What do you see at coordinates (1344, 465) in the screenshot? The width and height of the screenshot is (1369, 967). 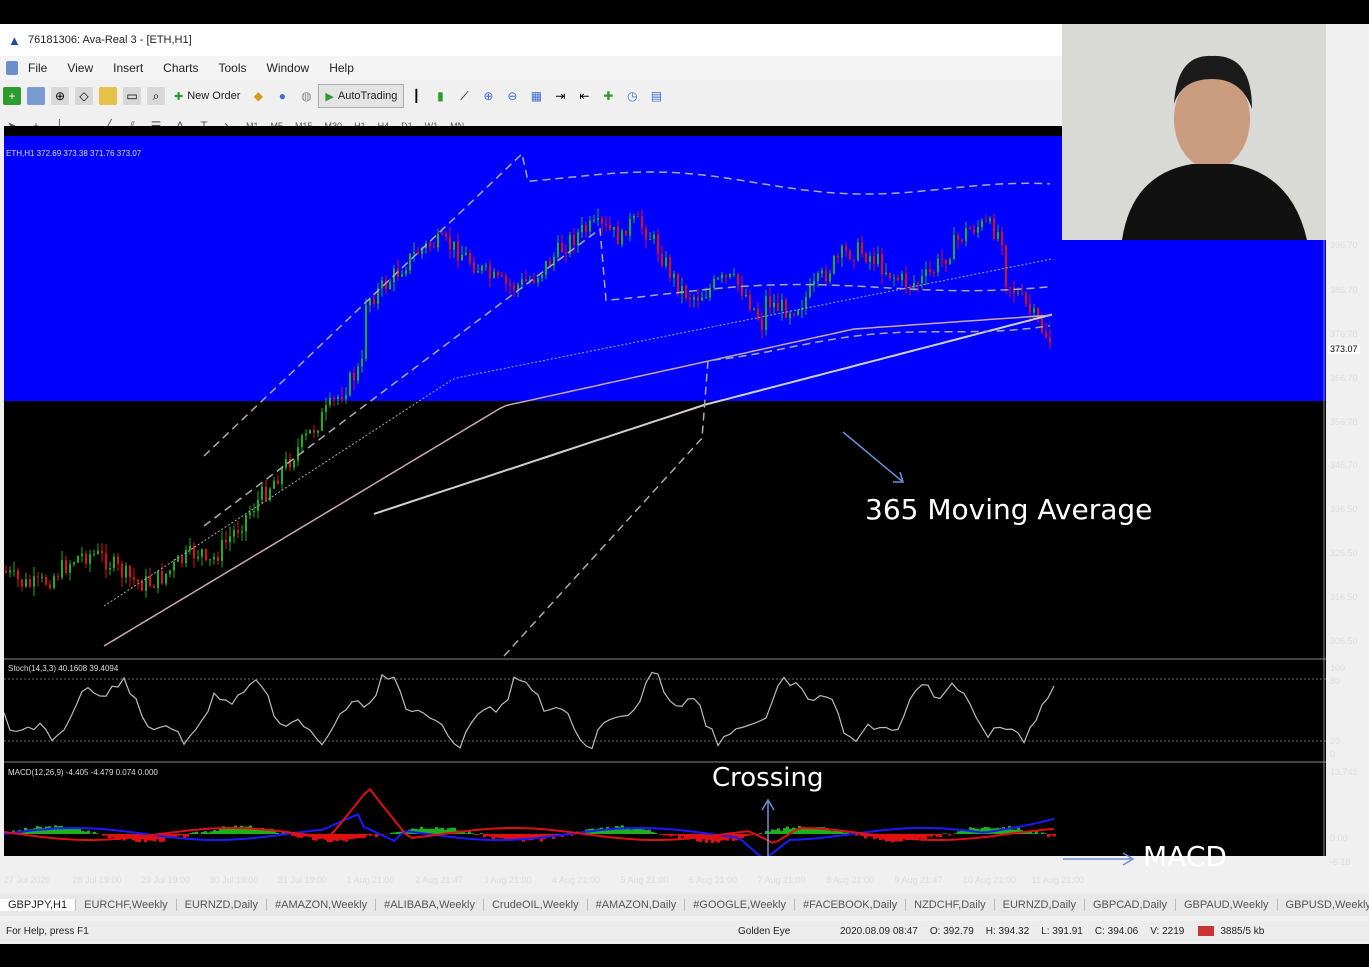 I see `price-tick: 346.70` at bounding box center [1344, 465].